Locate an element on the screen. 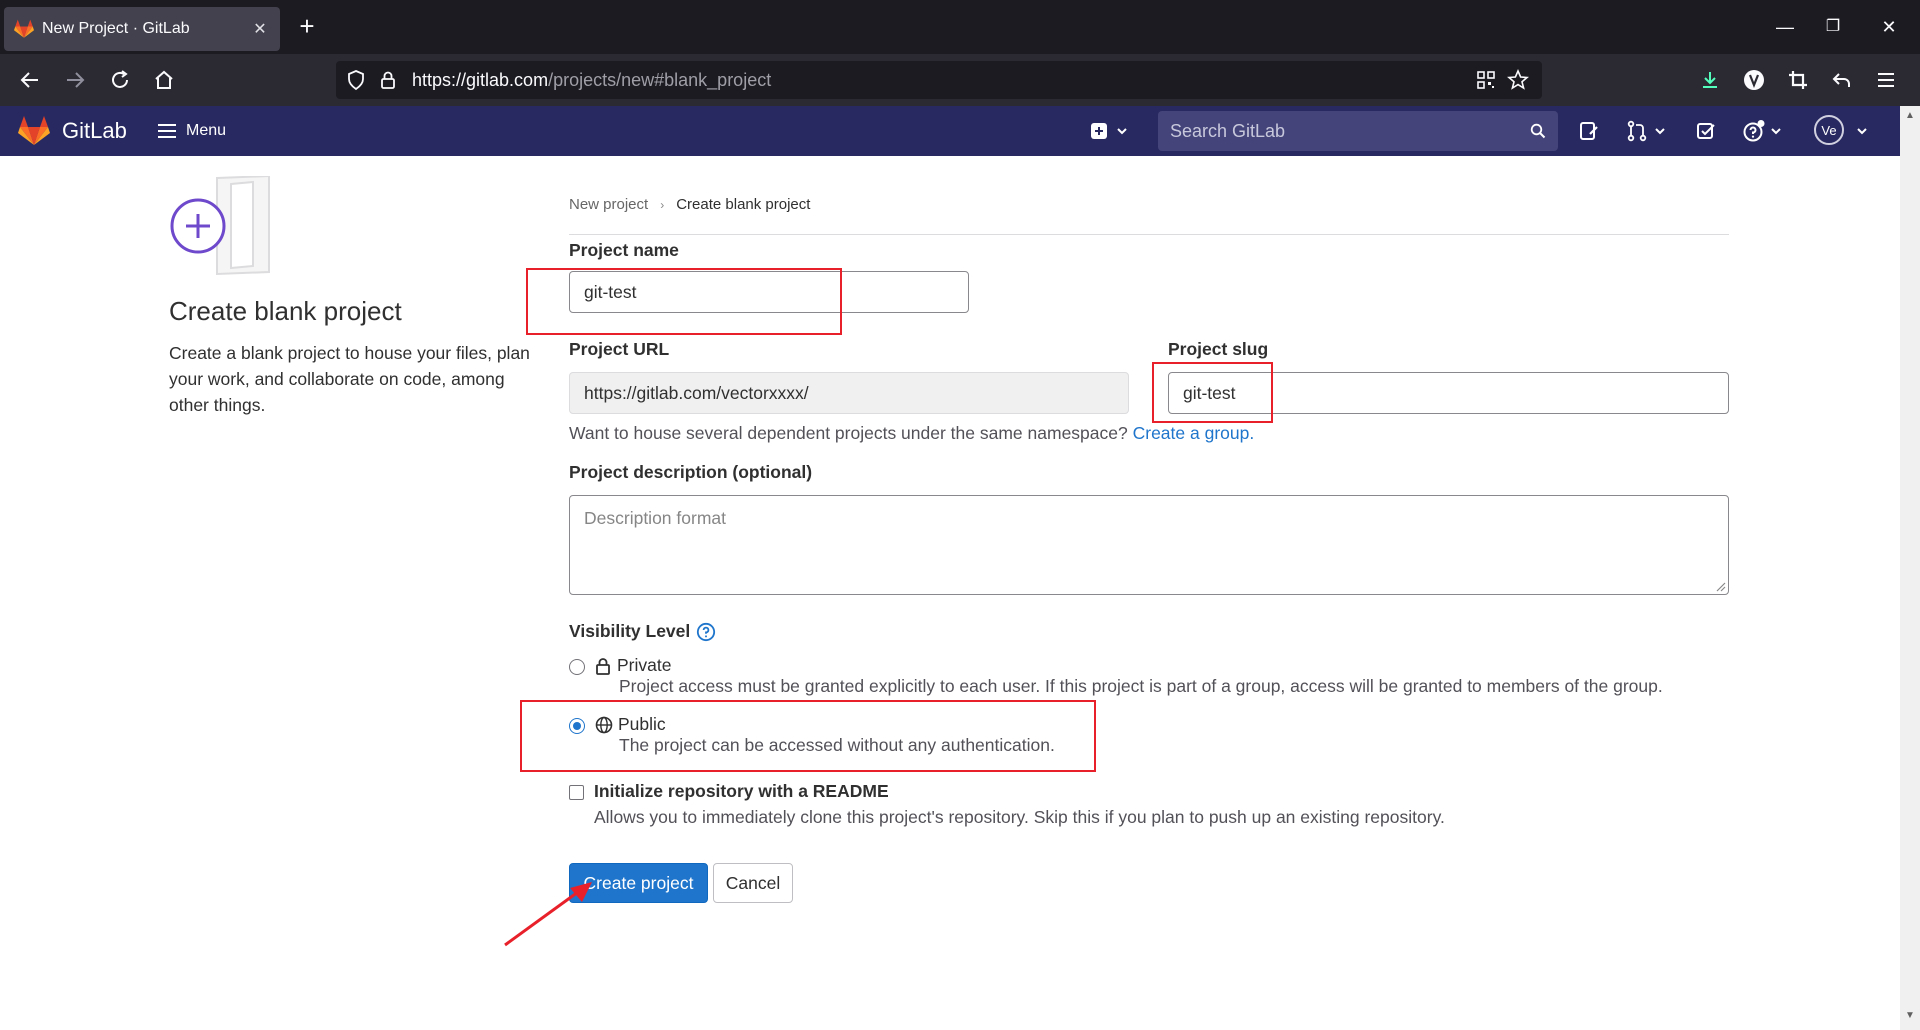 The image size is (1920, 1030). readme-checkbox is located at coordinates (576, 792).